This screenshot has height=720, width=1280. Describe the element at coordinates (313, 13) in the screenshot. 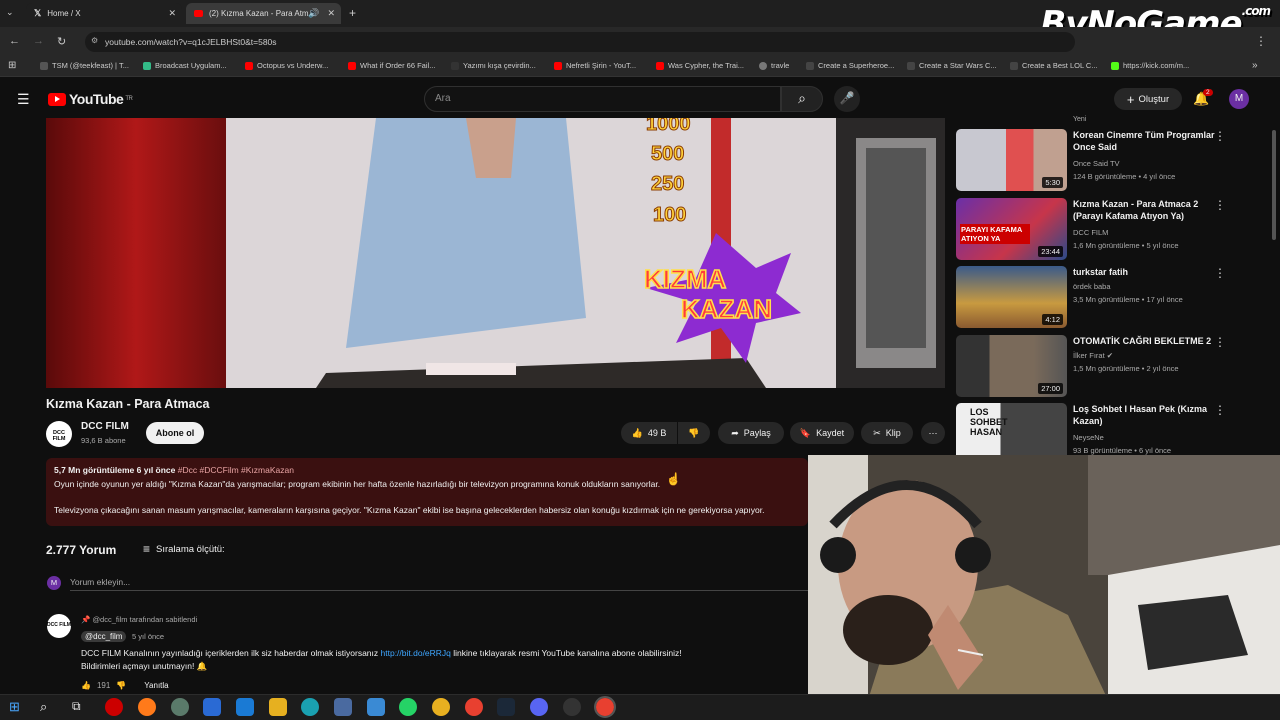

I see `speaker-icon: 🔊` at that location.